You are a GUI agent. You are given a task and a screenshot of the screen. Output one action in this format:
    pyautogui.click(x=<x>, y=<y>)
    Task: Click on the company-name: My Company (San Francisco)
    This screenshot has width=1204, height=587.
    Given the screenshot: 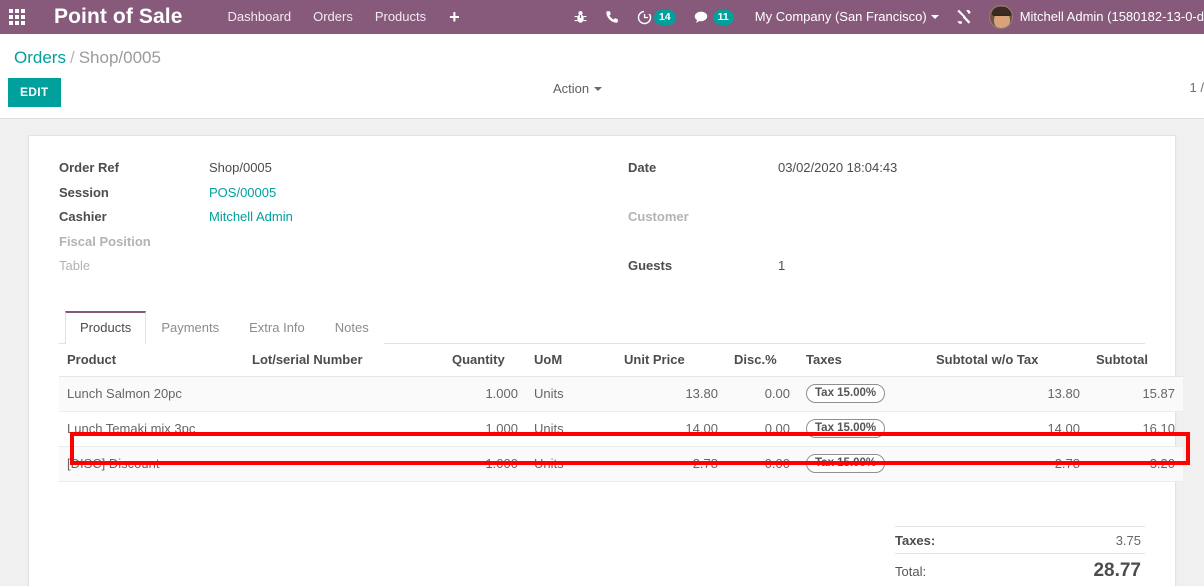 What is the action you would take?
    pyautogui.click(x=840, y=16)
    